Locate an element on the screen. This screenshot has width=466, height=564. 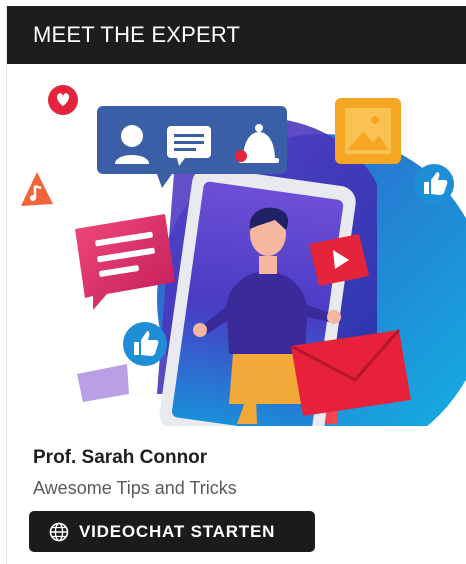
thumbs-up-icon is located at coordinates (434, 184).